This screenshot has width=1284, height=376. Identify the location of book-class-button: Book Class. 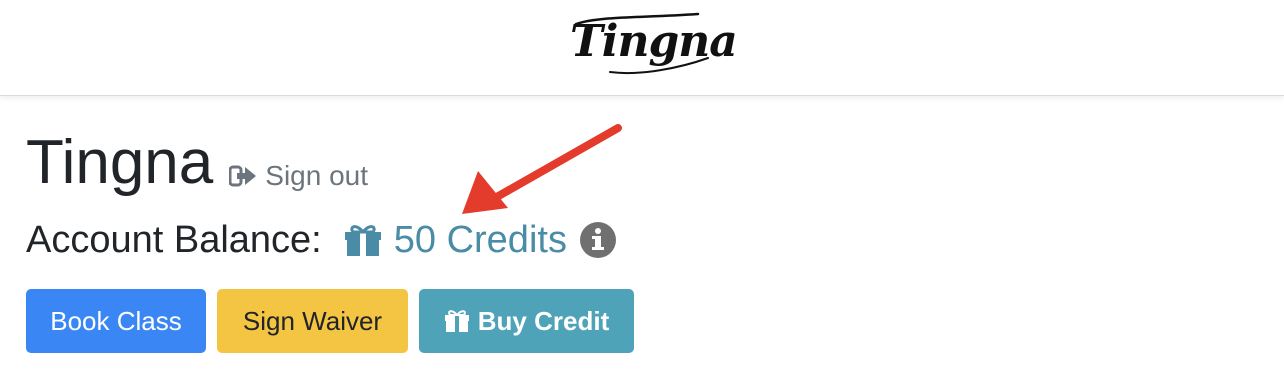
(116, 321).